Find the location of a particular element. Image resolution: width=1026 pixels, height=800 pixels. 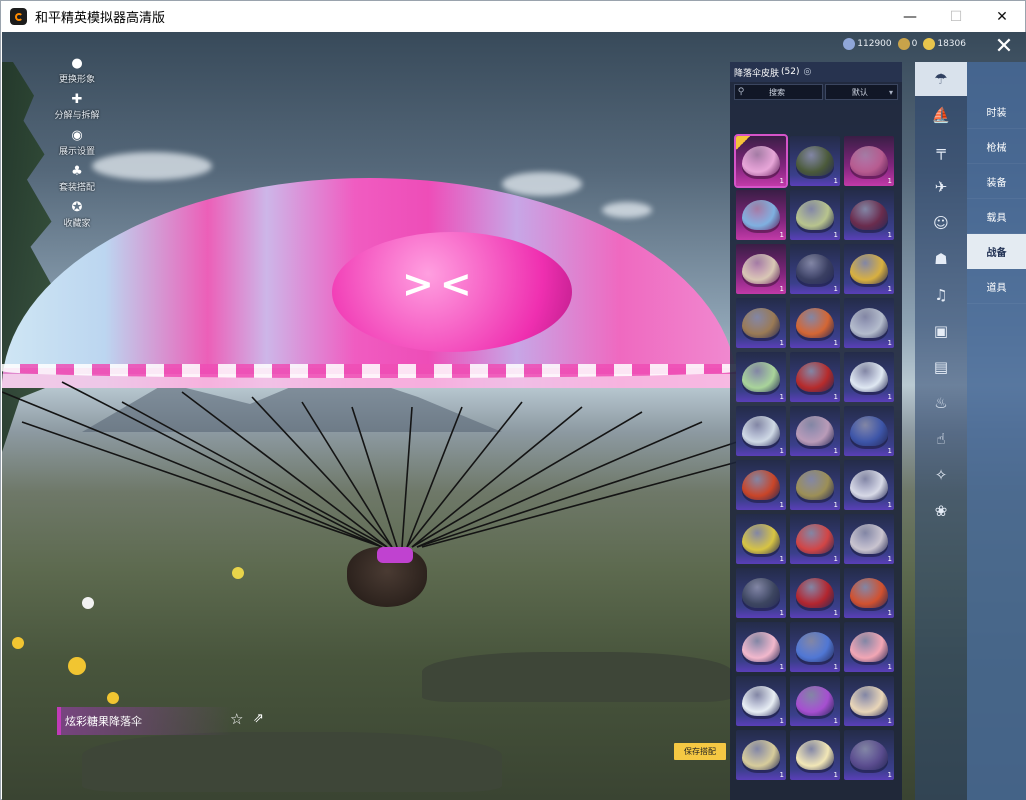

favorite-star-icon: ☆ is located at coordinates (239, 719).